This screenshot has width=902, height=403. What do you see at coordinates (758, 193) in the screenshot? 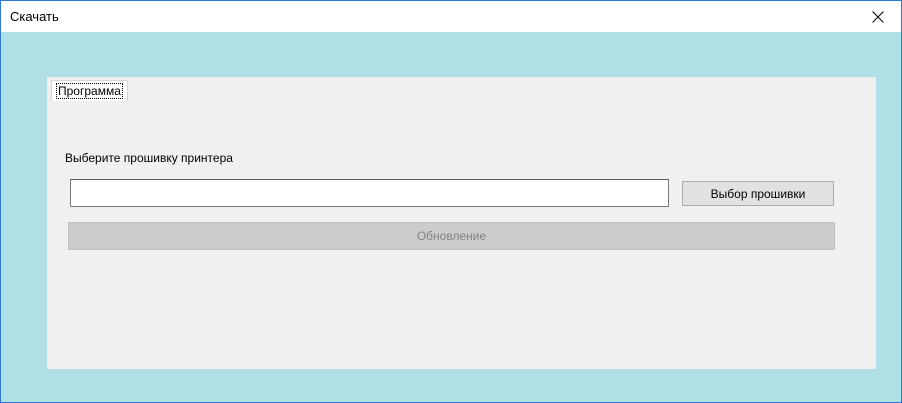
I see `select-firmware-button: Выбор прошивки` at bounding box center [758, 193].